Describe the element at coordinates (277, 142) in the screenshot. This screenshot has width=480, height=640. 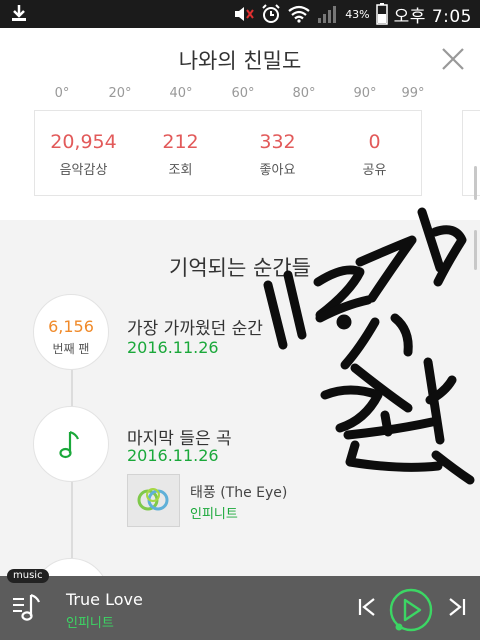
I see `stat-value: 332` at that location.